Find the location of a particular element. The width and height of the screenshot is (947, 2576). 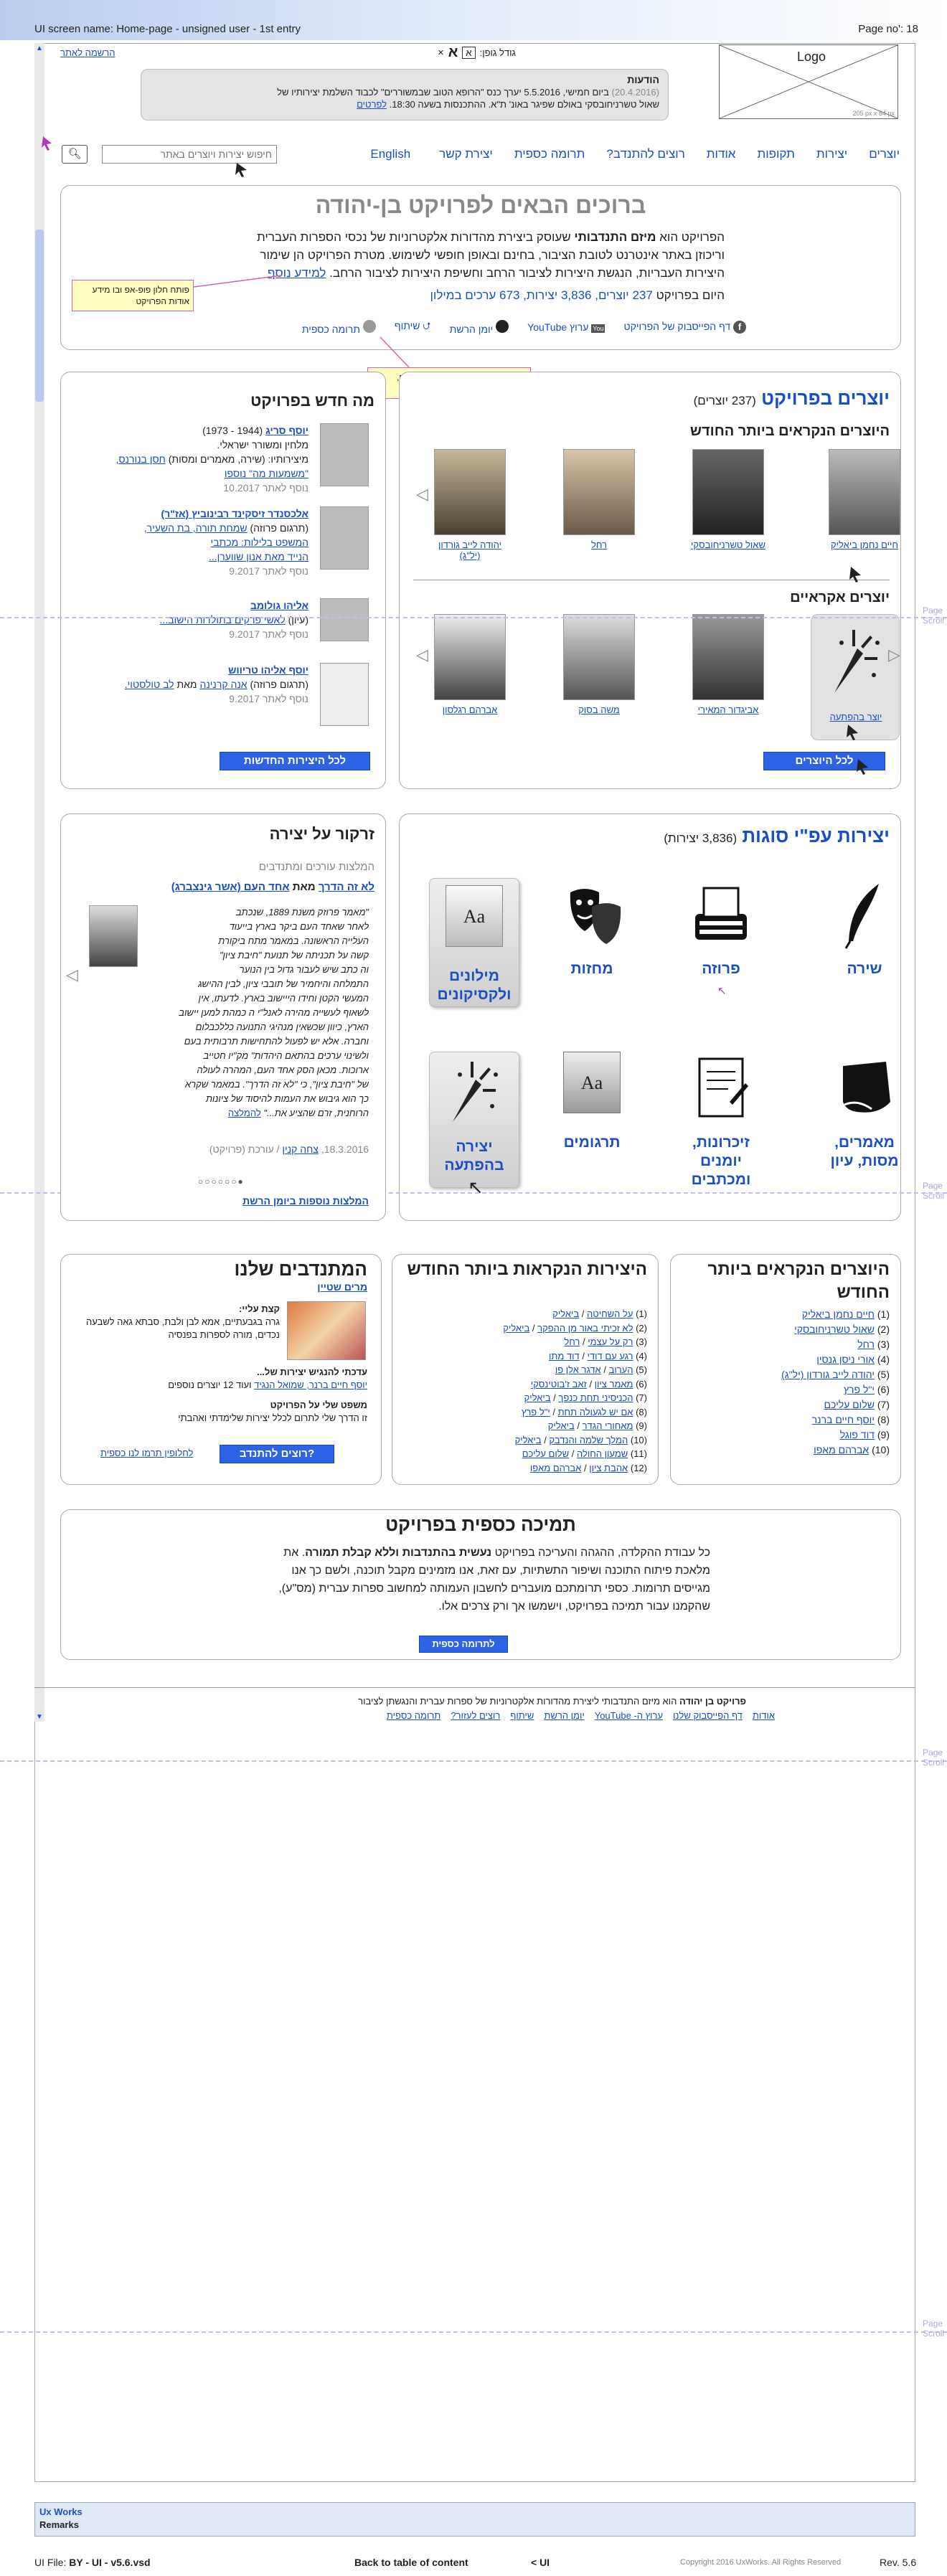

stats-creators: 237 יוצרים, is located at coordinates (624, 295).